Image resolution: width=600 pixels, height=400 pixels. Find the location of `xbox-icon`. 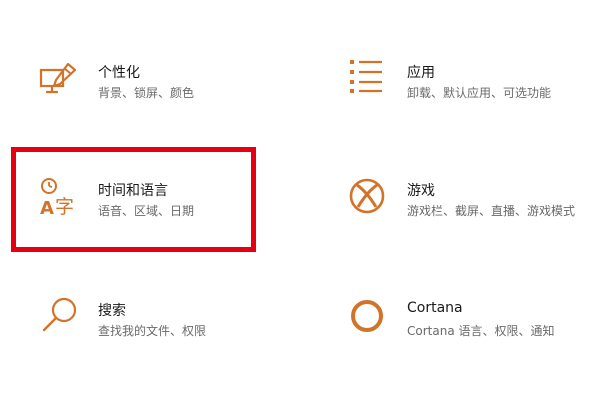

xbox-icon is located at coordinates (367, 196).